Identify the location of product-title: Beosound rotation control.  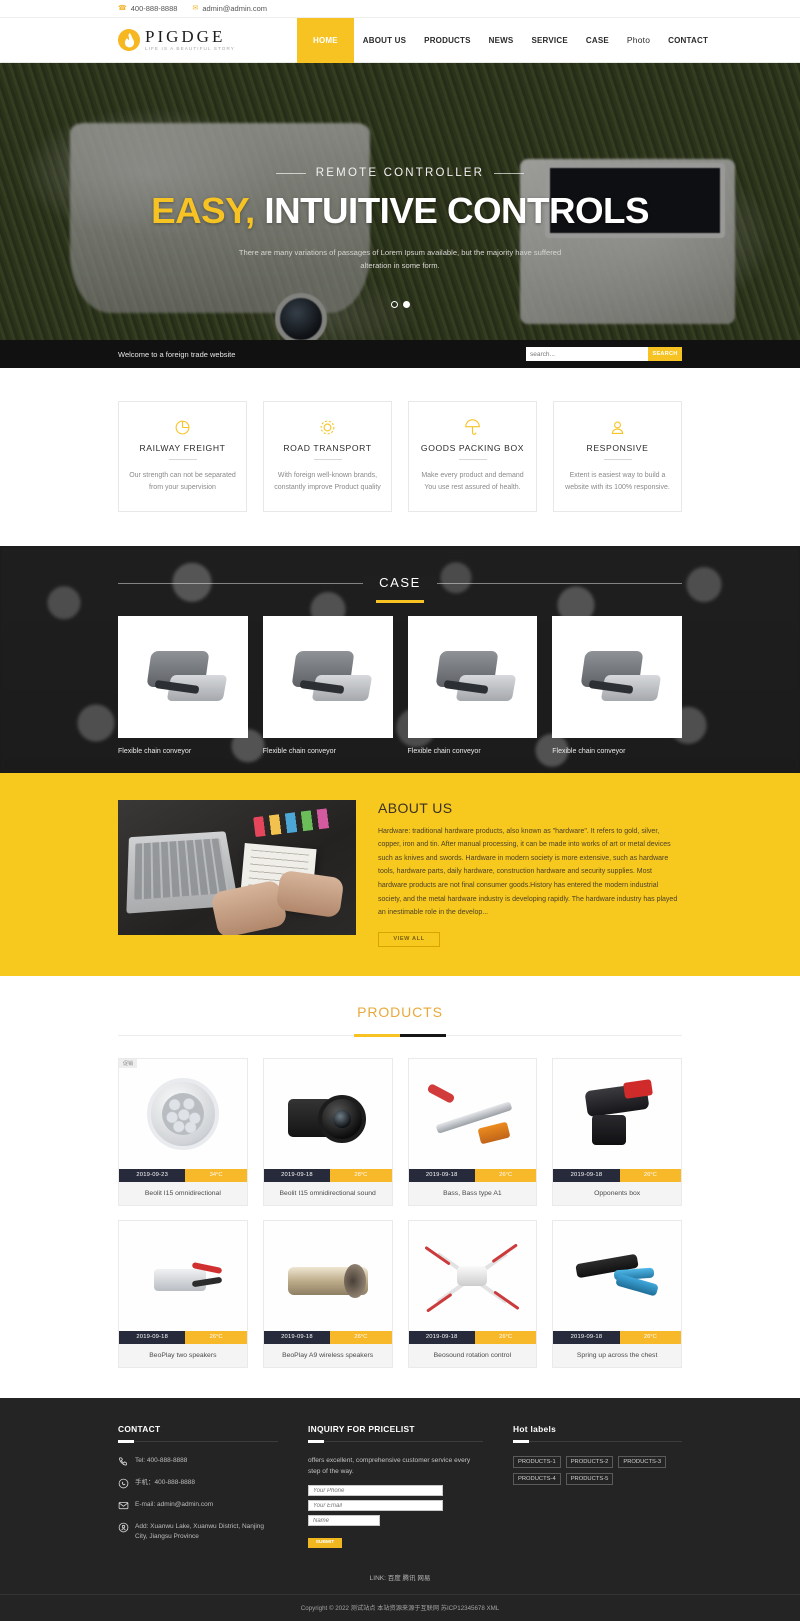
(472, 1355).